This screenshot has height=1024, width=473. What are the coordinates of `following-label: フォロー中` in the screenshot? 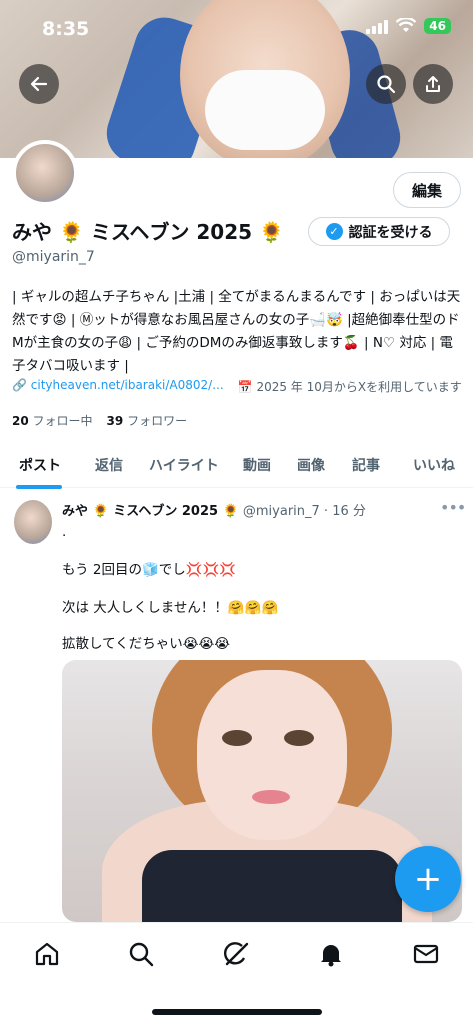 It's located at (62, 421).